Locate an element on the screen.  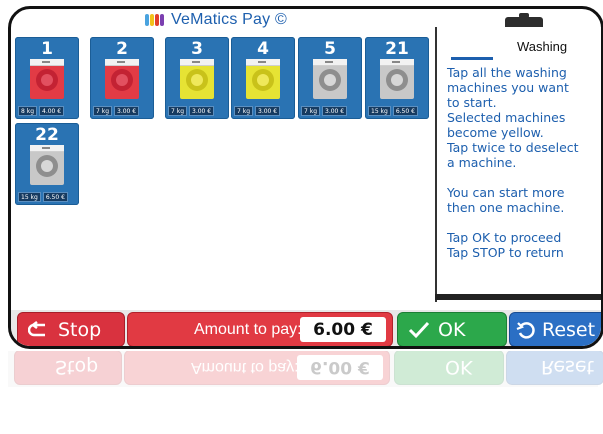
machine-tile: 2 7 kg 3.00 € is located at coordinates (122, 78).